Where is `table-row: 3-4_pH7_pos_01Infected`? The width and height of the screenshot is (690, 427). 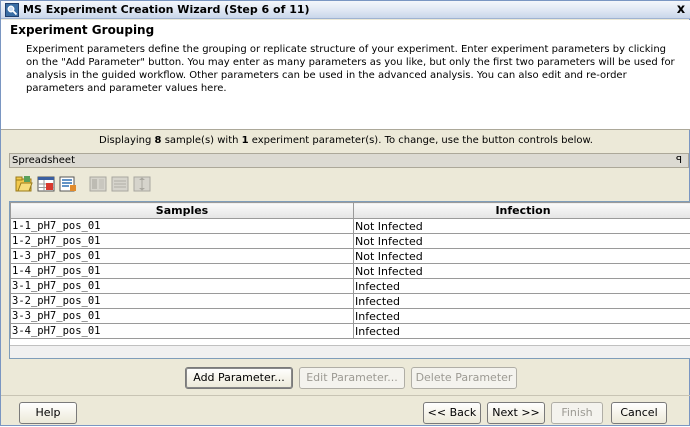 table-row: 3-4_pH7_pos_01Infected is located at coordinates (350, 331).